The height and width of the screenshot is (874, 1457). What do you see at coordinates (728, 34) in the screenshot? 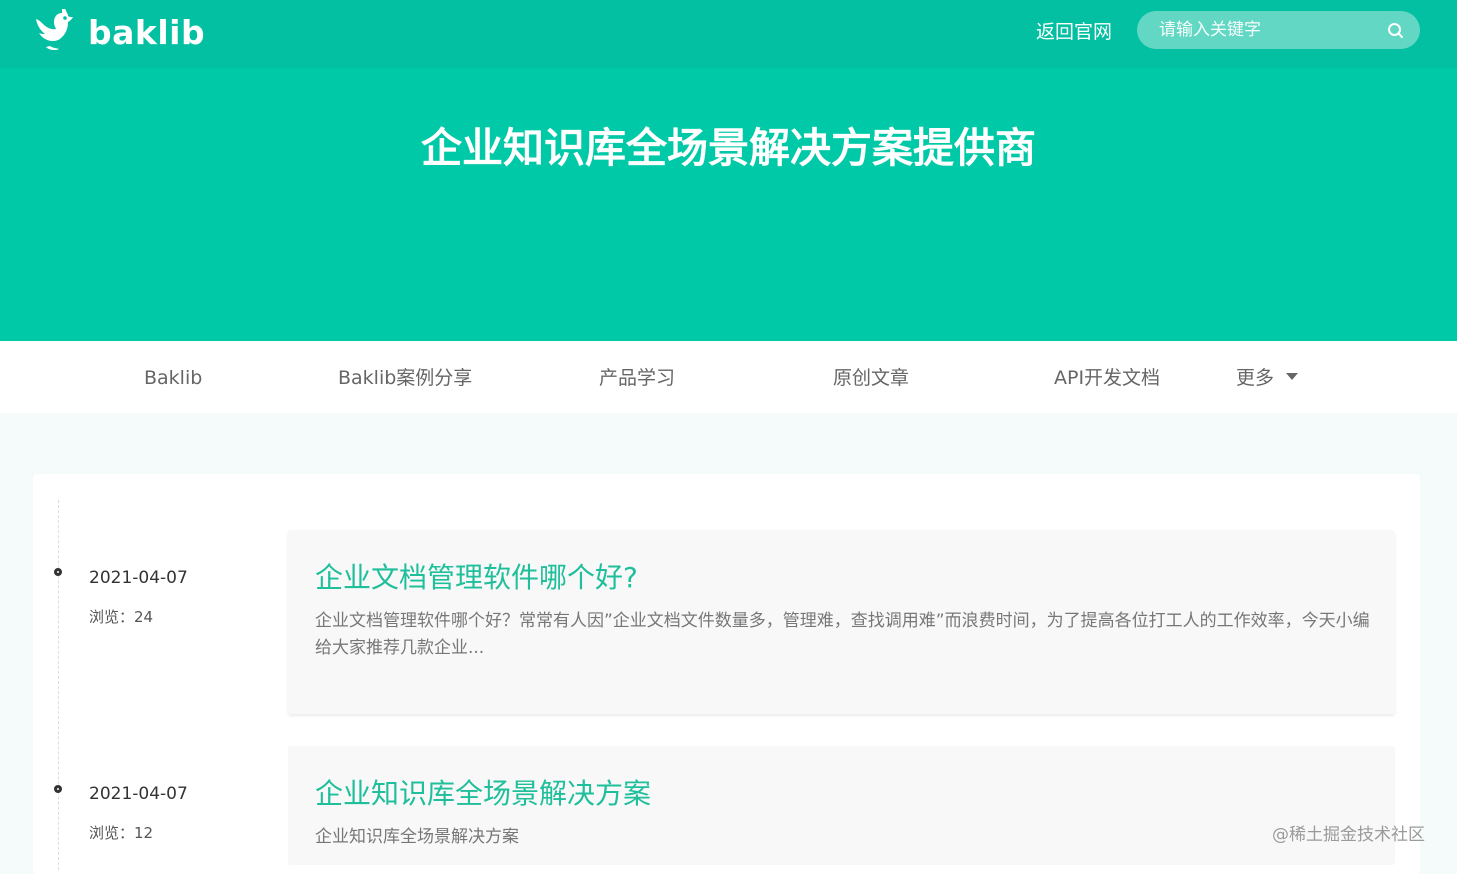
I see `top-bar: baklib 返回官网` at bounding box center [728, 34].